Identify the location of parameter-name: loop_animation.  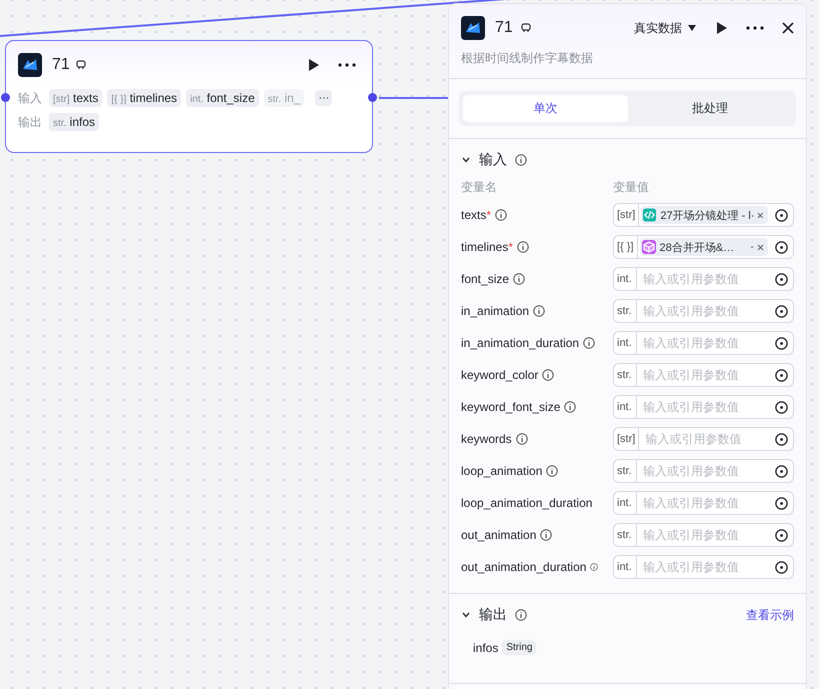
(501, 471).